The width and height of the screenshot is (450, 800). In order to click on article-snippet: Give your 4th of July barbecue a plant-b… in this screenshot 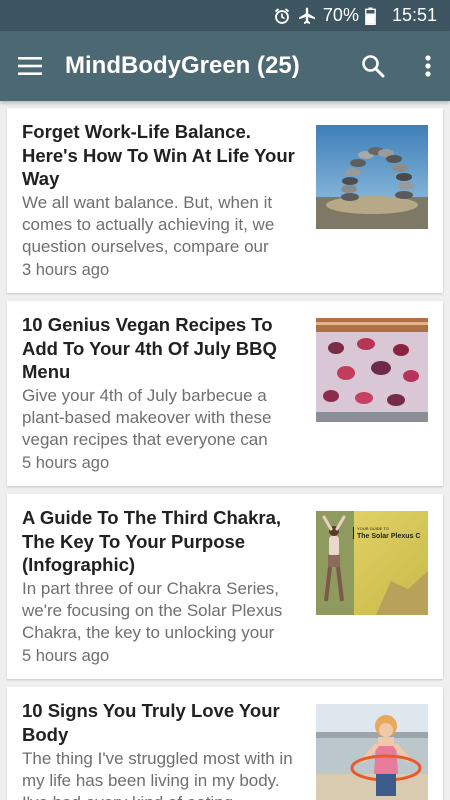, I will do `click(147, 417)`.